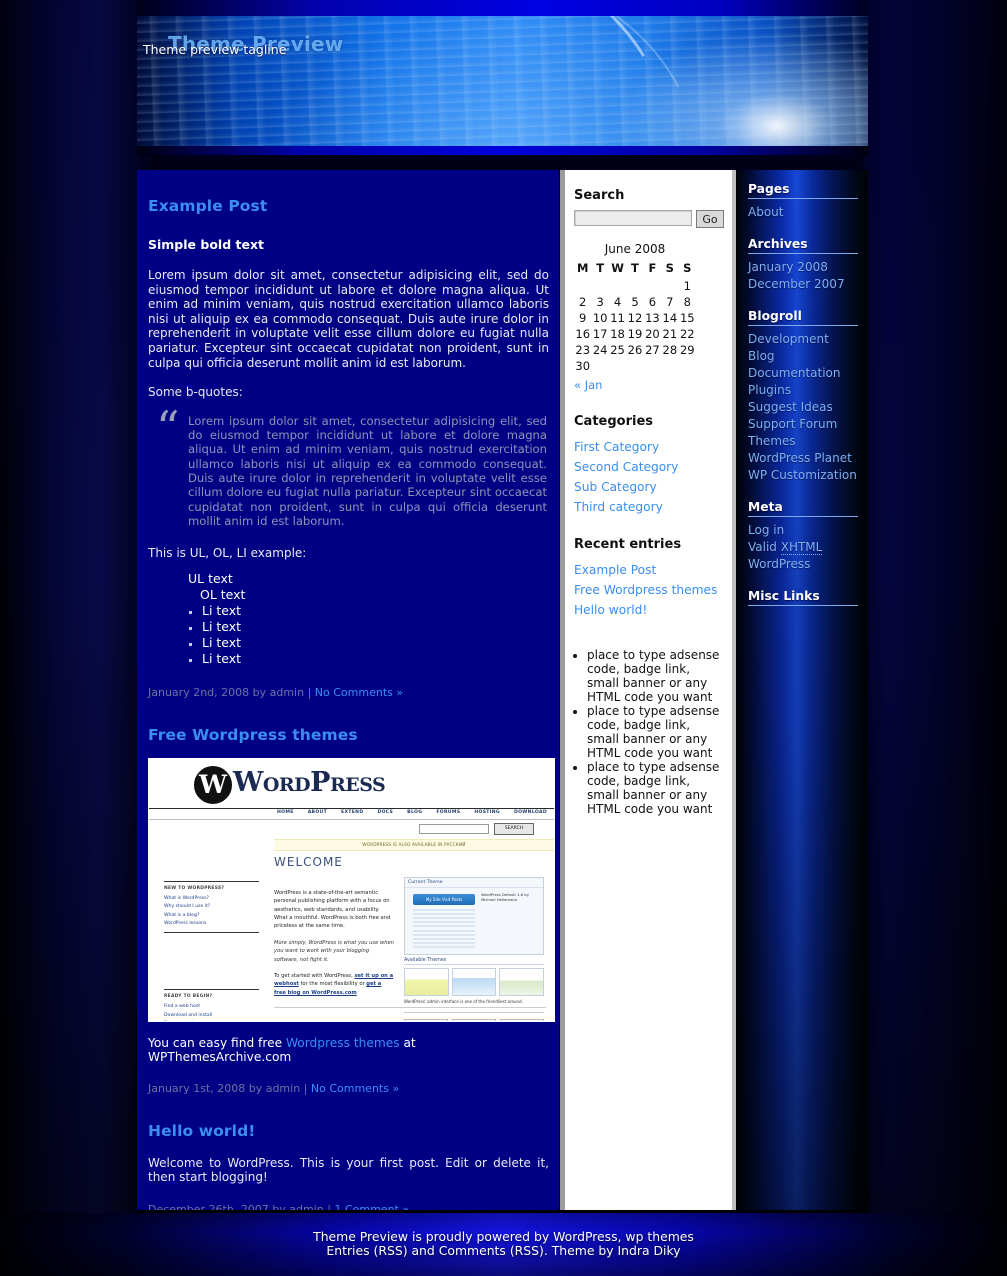  Describe the element at coordinates (583, 302) in the screenshot. I see `calendar-day: 2` at that location.